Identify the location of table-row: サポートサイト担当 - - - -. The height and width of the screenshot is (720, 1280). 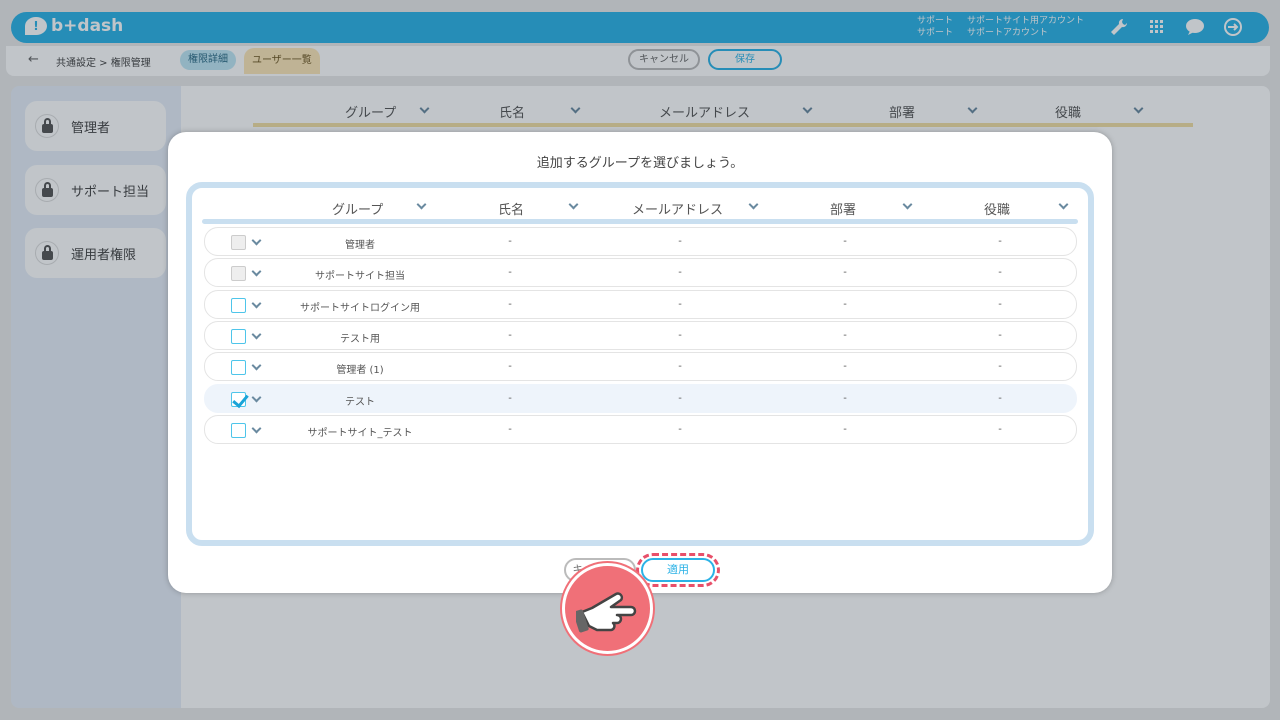
(640, 272).